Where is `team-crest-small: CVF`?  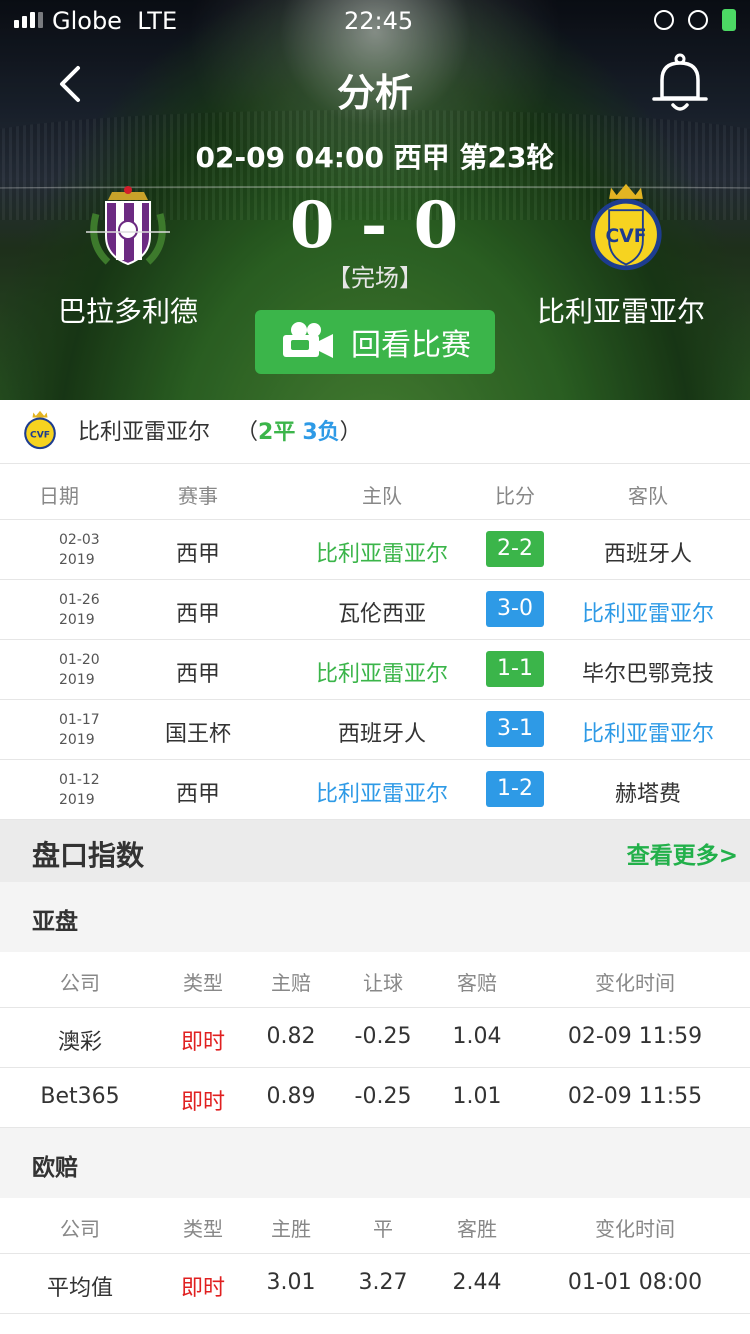
team-crest-small: CVF is located at coordinates (40, 430).